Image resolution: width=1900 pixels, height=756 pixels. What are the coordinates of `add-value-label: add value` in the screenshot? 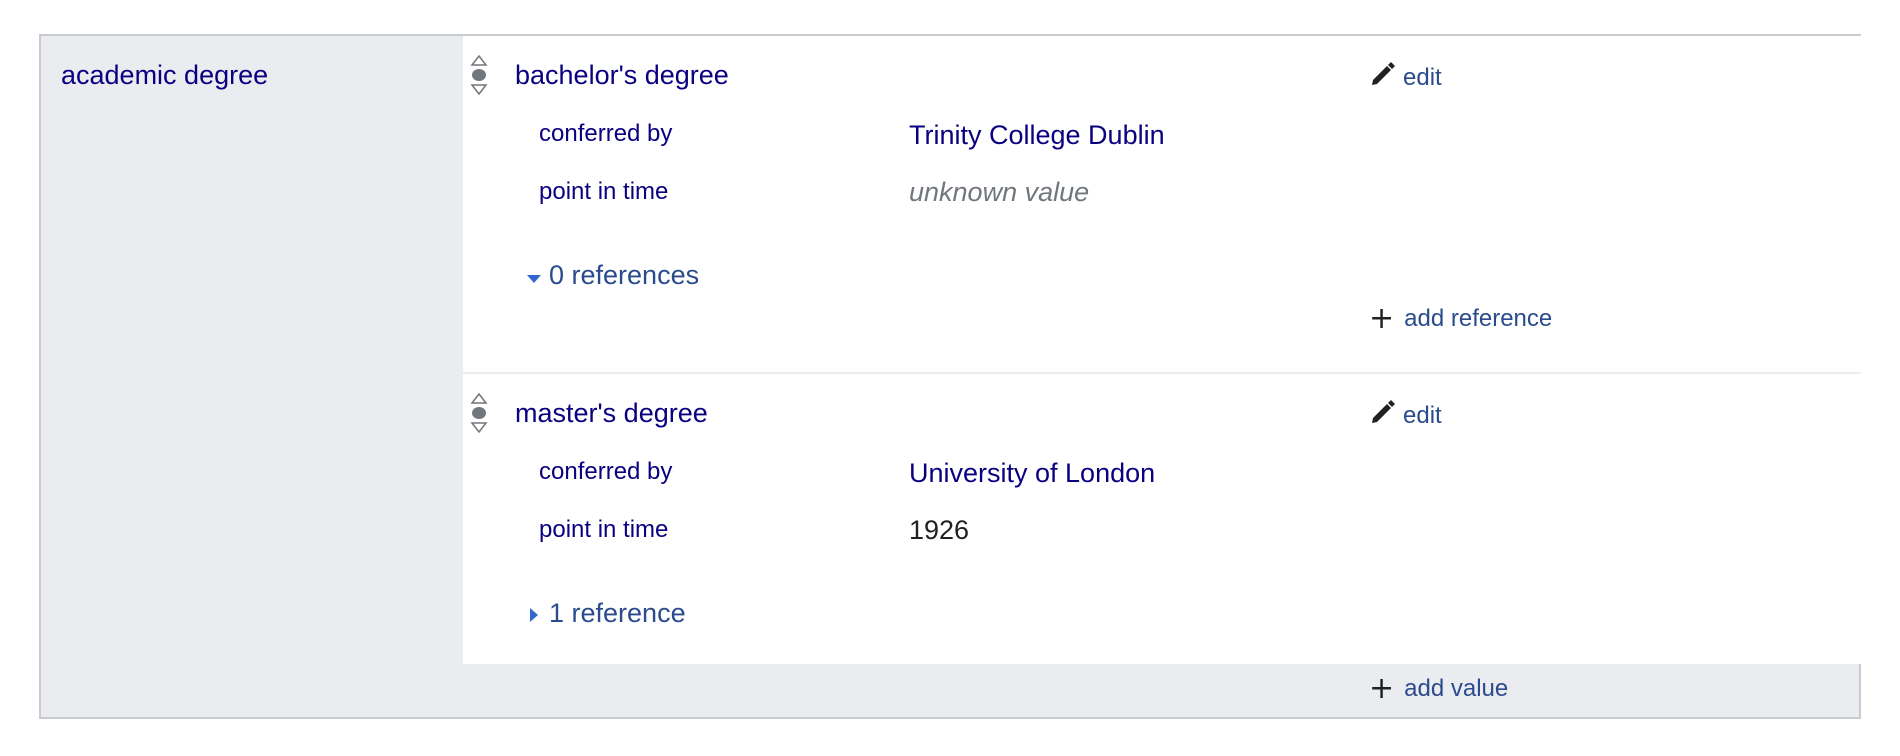 It's located at (1456, 688).